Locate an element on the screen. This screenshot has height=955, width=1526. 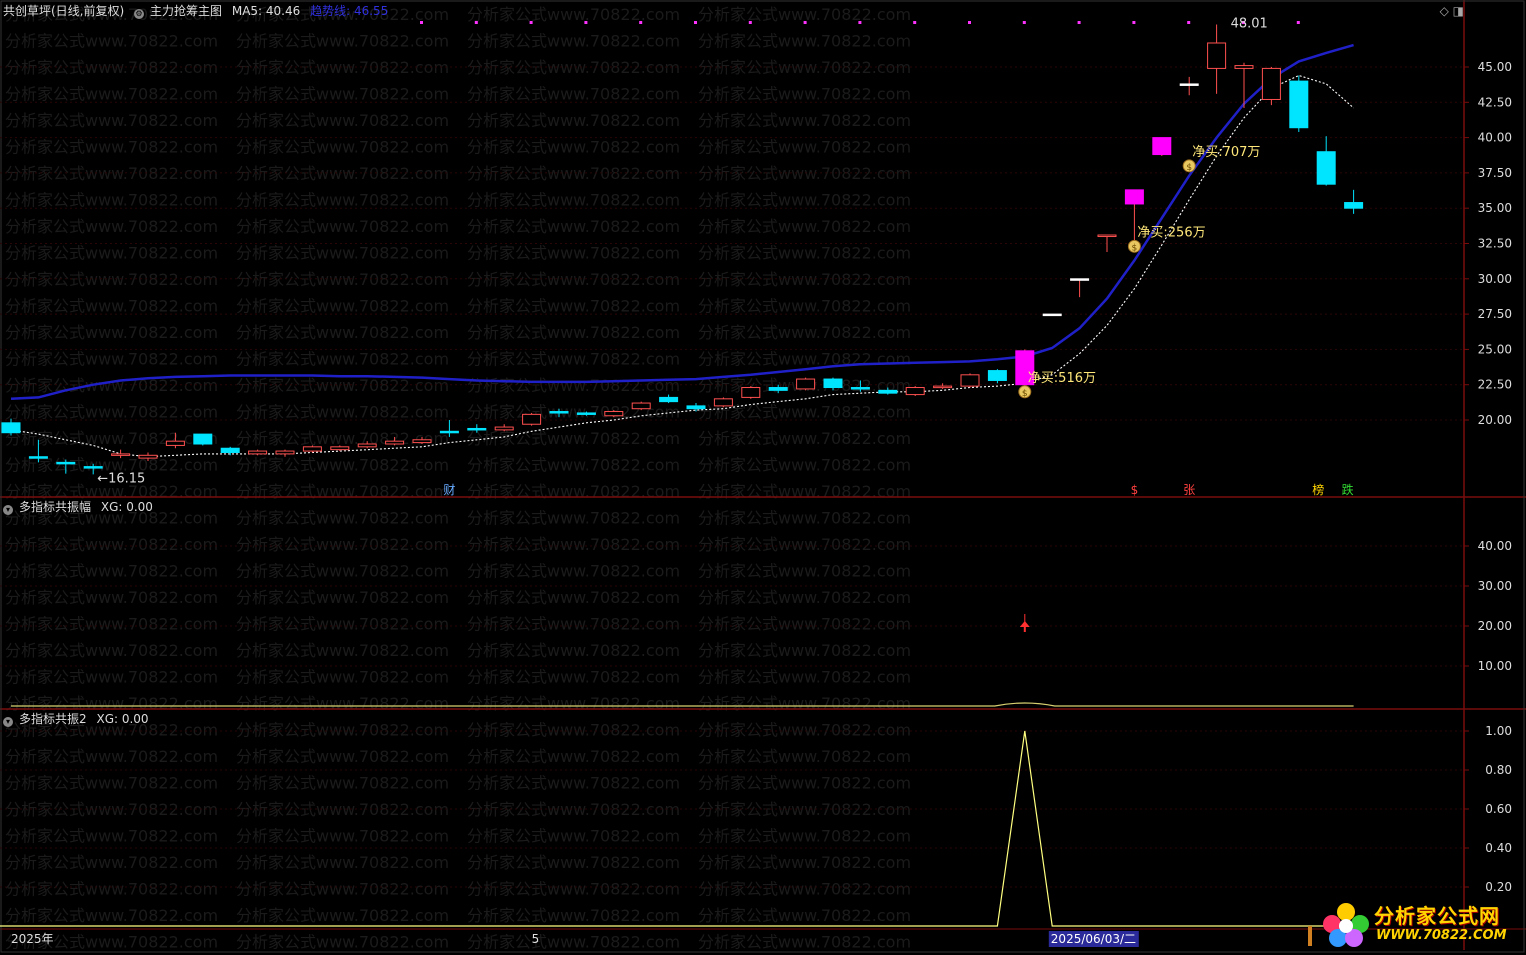
price-tick-label: 37.50 is located at coordinates (1495, 173).